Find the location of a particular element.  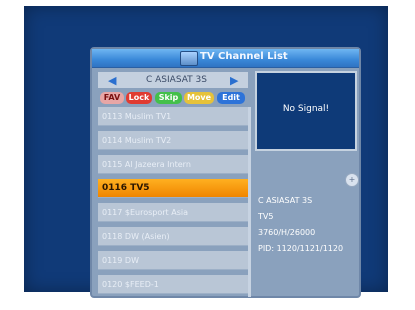

channel-item: 0113 Muslim TV1 is located at coordinates (173, 116).